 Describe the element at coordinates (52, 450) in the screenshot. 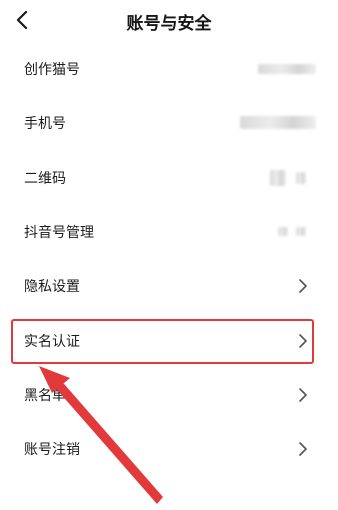

I see `row-label: 账号注销` at that location.